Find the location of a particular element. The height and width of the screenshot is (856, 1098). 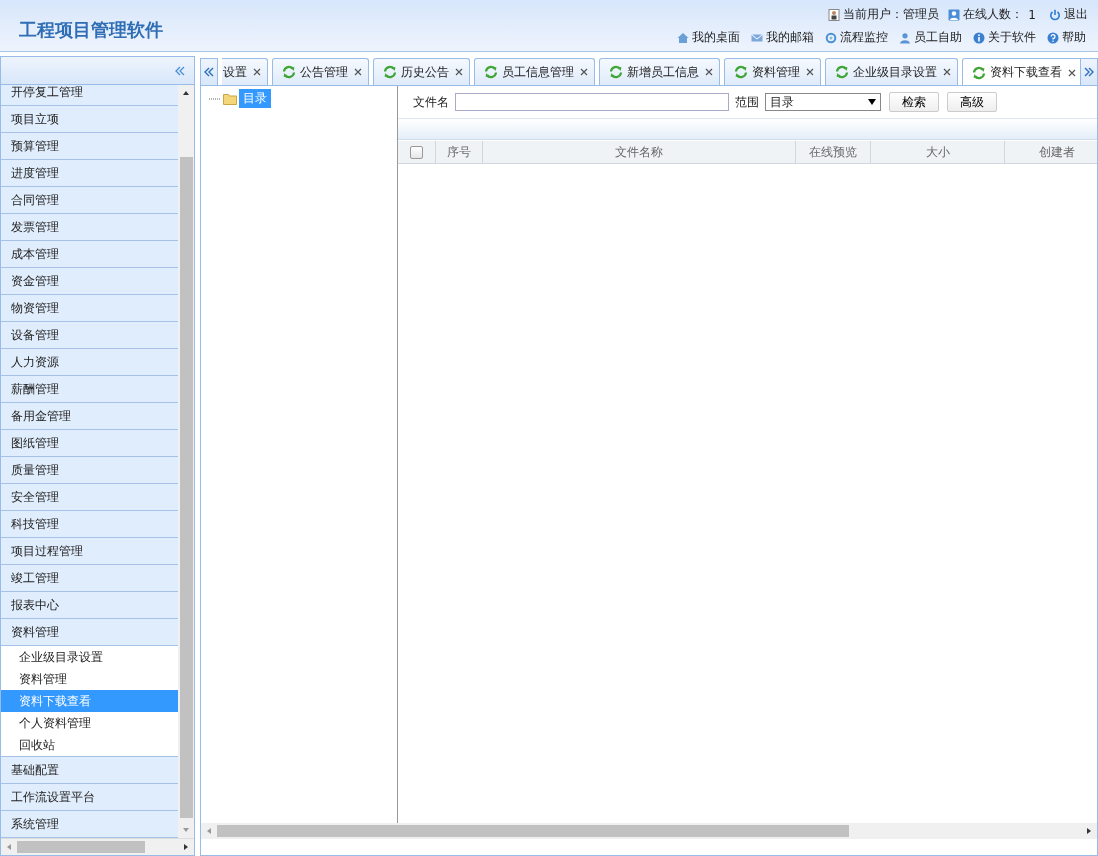

tab-scroll-left is located at coordinates (209, 71).